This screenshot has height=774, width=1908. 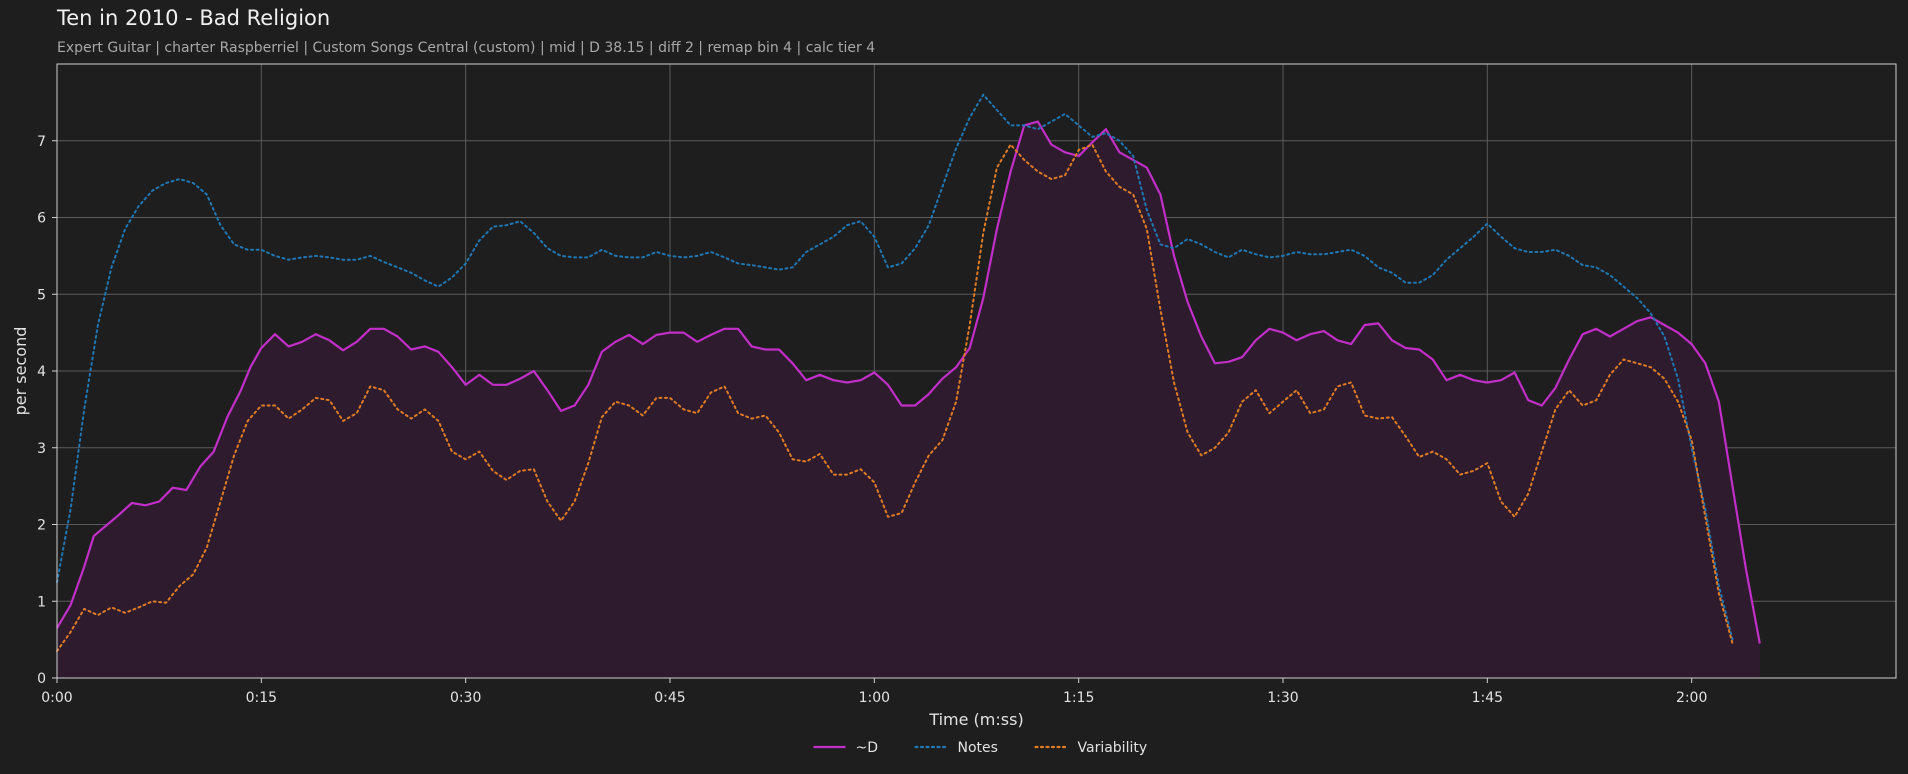 I want to click on legend-label: Notes, so click(x=978, y=748).